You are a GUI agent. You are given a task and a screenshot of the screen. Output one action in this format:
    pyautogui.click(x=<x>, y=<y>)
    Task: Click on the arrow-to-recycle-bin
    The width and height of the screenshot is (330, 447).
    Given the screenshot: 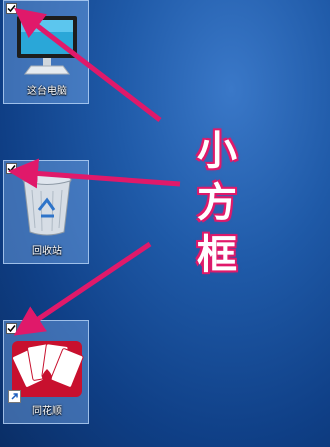 What is the action you would take?
    pyautogui.click(x=94, y=173)
    